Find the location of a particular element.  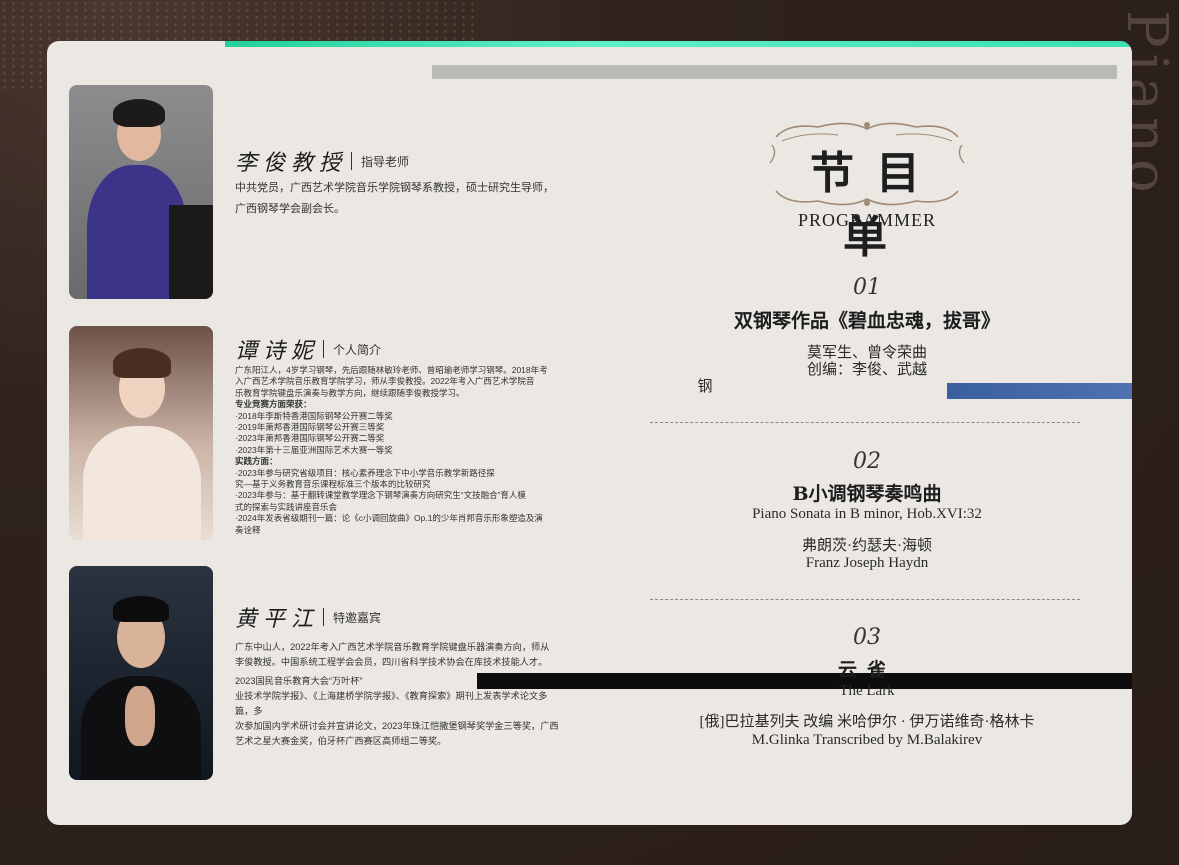

bio-line: ·2023年参与研究省级项目：核心素养理念下中小学音乐教学新路径探 is located at coordinates (365, 472).